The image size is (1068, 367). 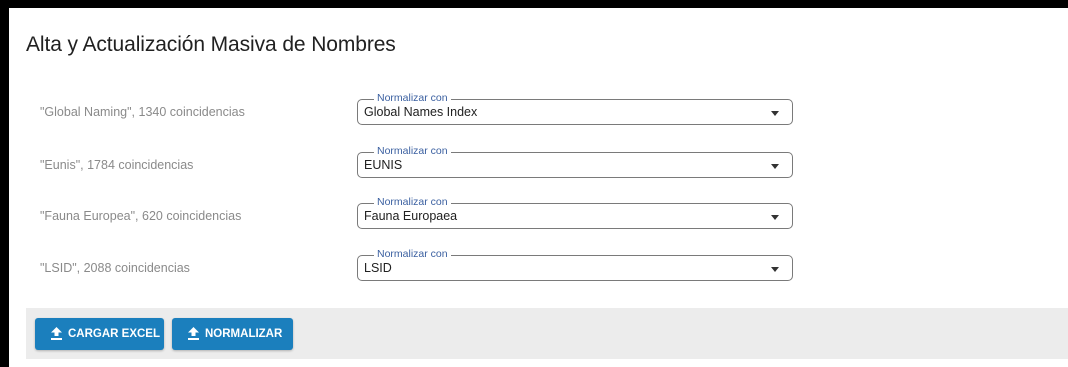 I want to click on load-excel-button: CARGAR EXCEL, so click(x=99, y=334).